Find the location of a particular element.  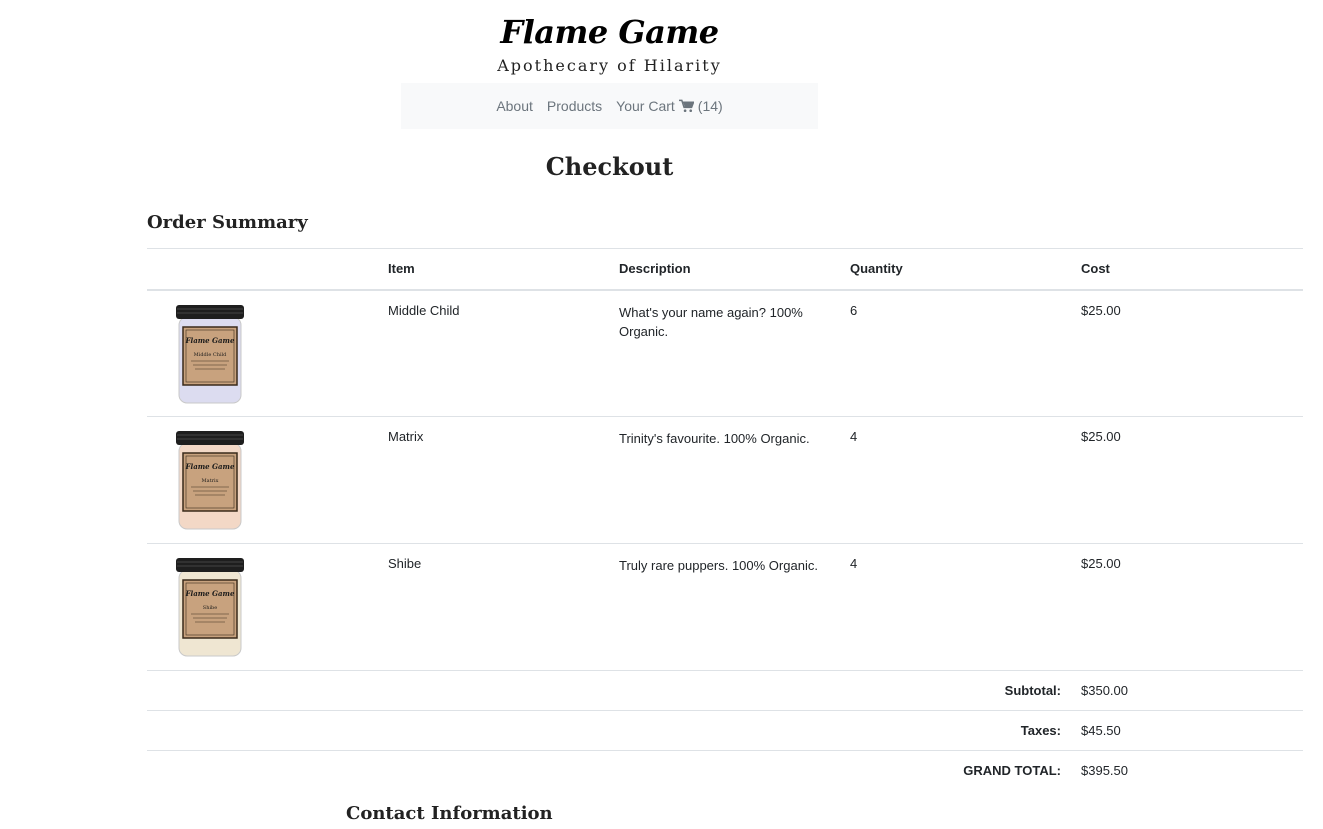

item-column-header: Item is located at coordinates (503, 269).